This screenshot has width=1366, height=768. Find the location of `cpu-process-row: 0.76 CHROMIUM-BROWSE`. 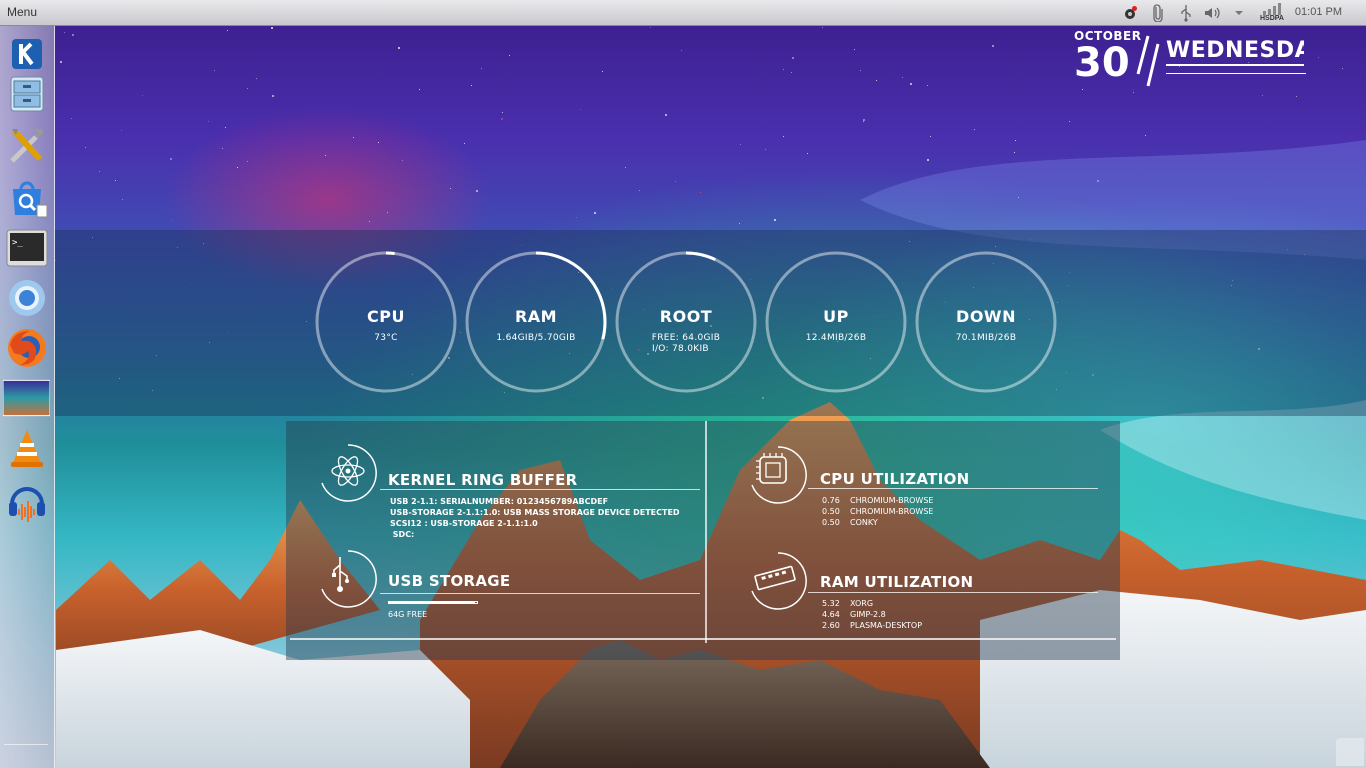

cpu-process-row: 0.76 CHROMIUM-BROWSE is located at coordinates (877, 500).